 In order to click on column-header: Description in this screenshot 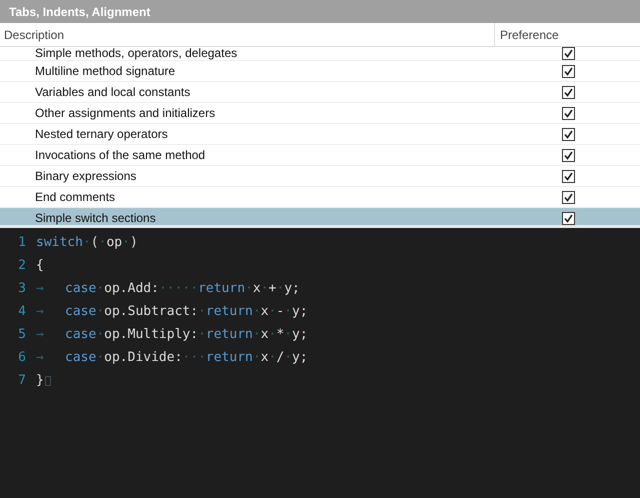, I will do `click(247, 34)`.